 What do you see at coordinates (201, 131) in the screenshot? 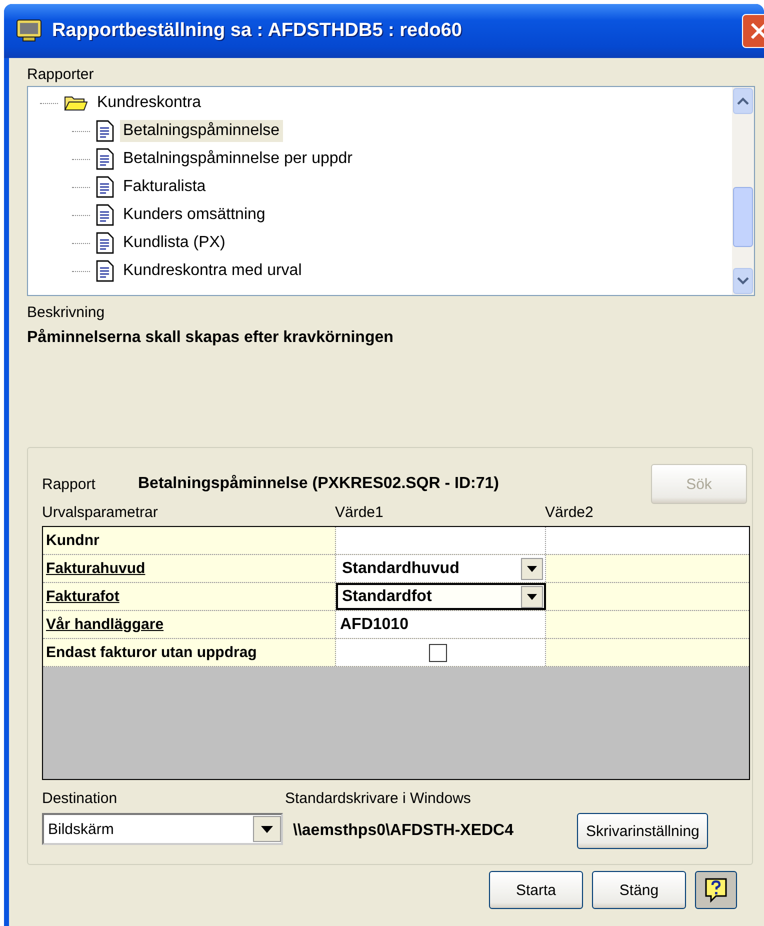
I see `tree-item: Betalningspåminnelse` at bounding box center [201, 131].